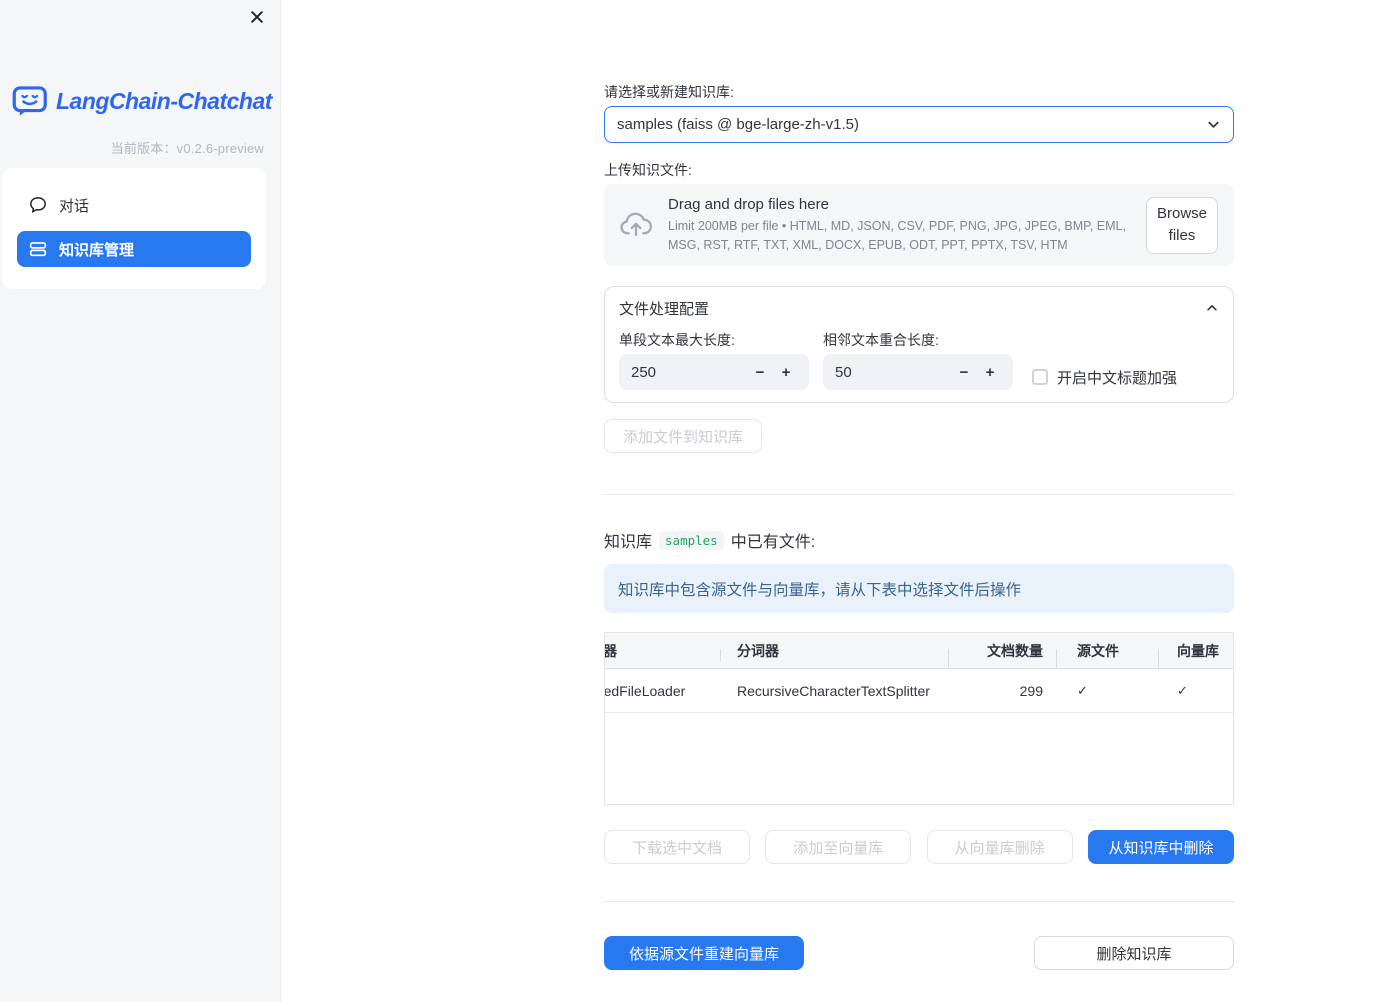 Image resolution: width=1380 pixels, height=1002 pixels. Describe the element at coordinates (257, 17) in the screenshot. I see `sidebar-close-icon` at that location.